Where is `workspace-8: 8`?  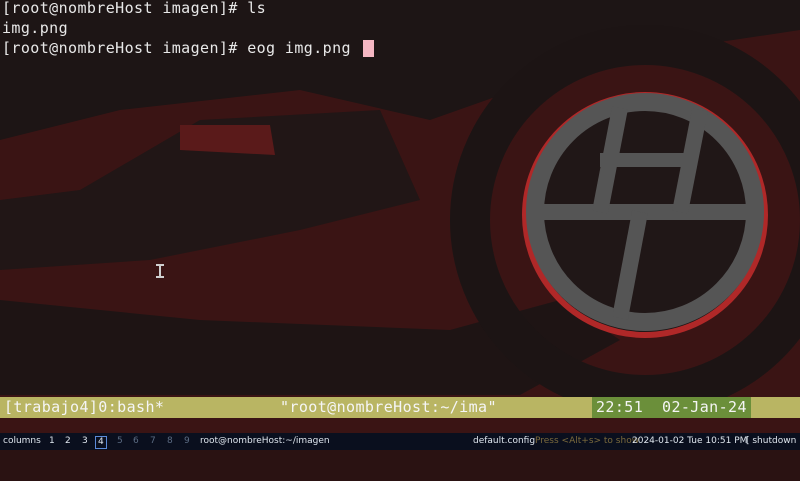
workspace-8: 8 is located at coordinates (170, 441).